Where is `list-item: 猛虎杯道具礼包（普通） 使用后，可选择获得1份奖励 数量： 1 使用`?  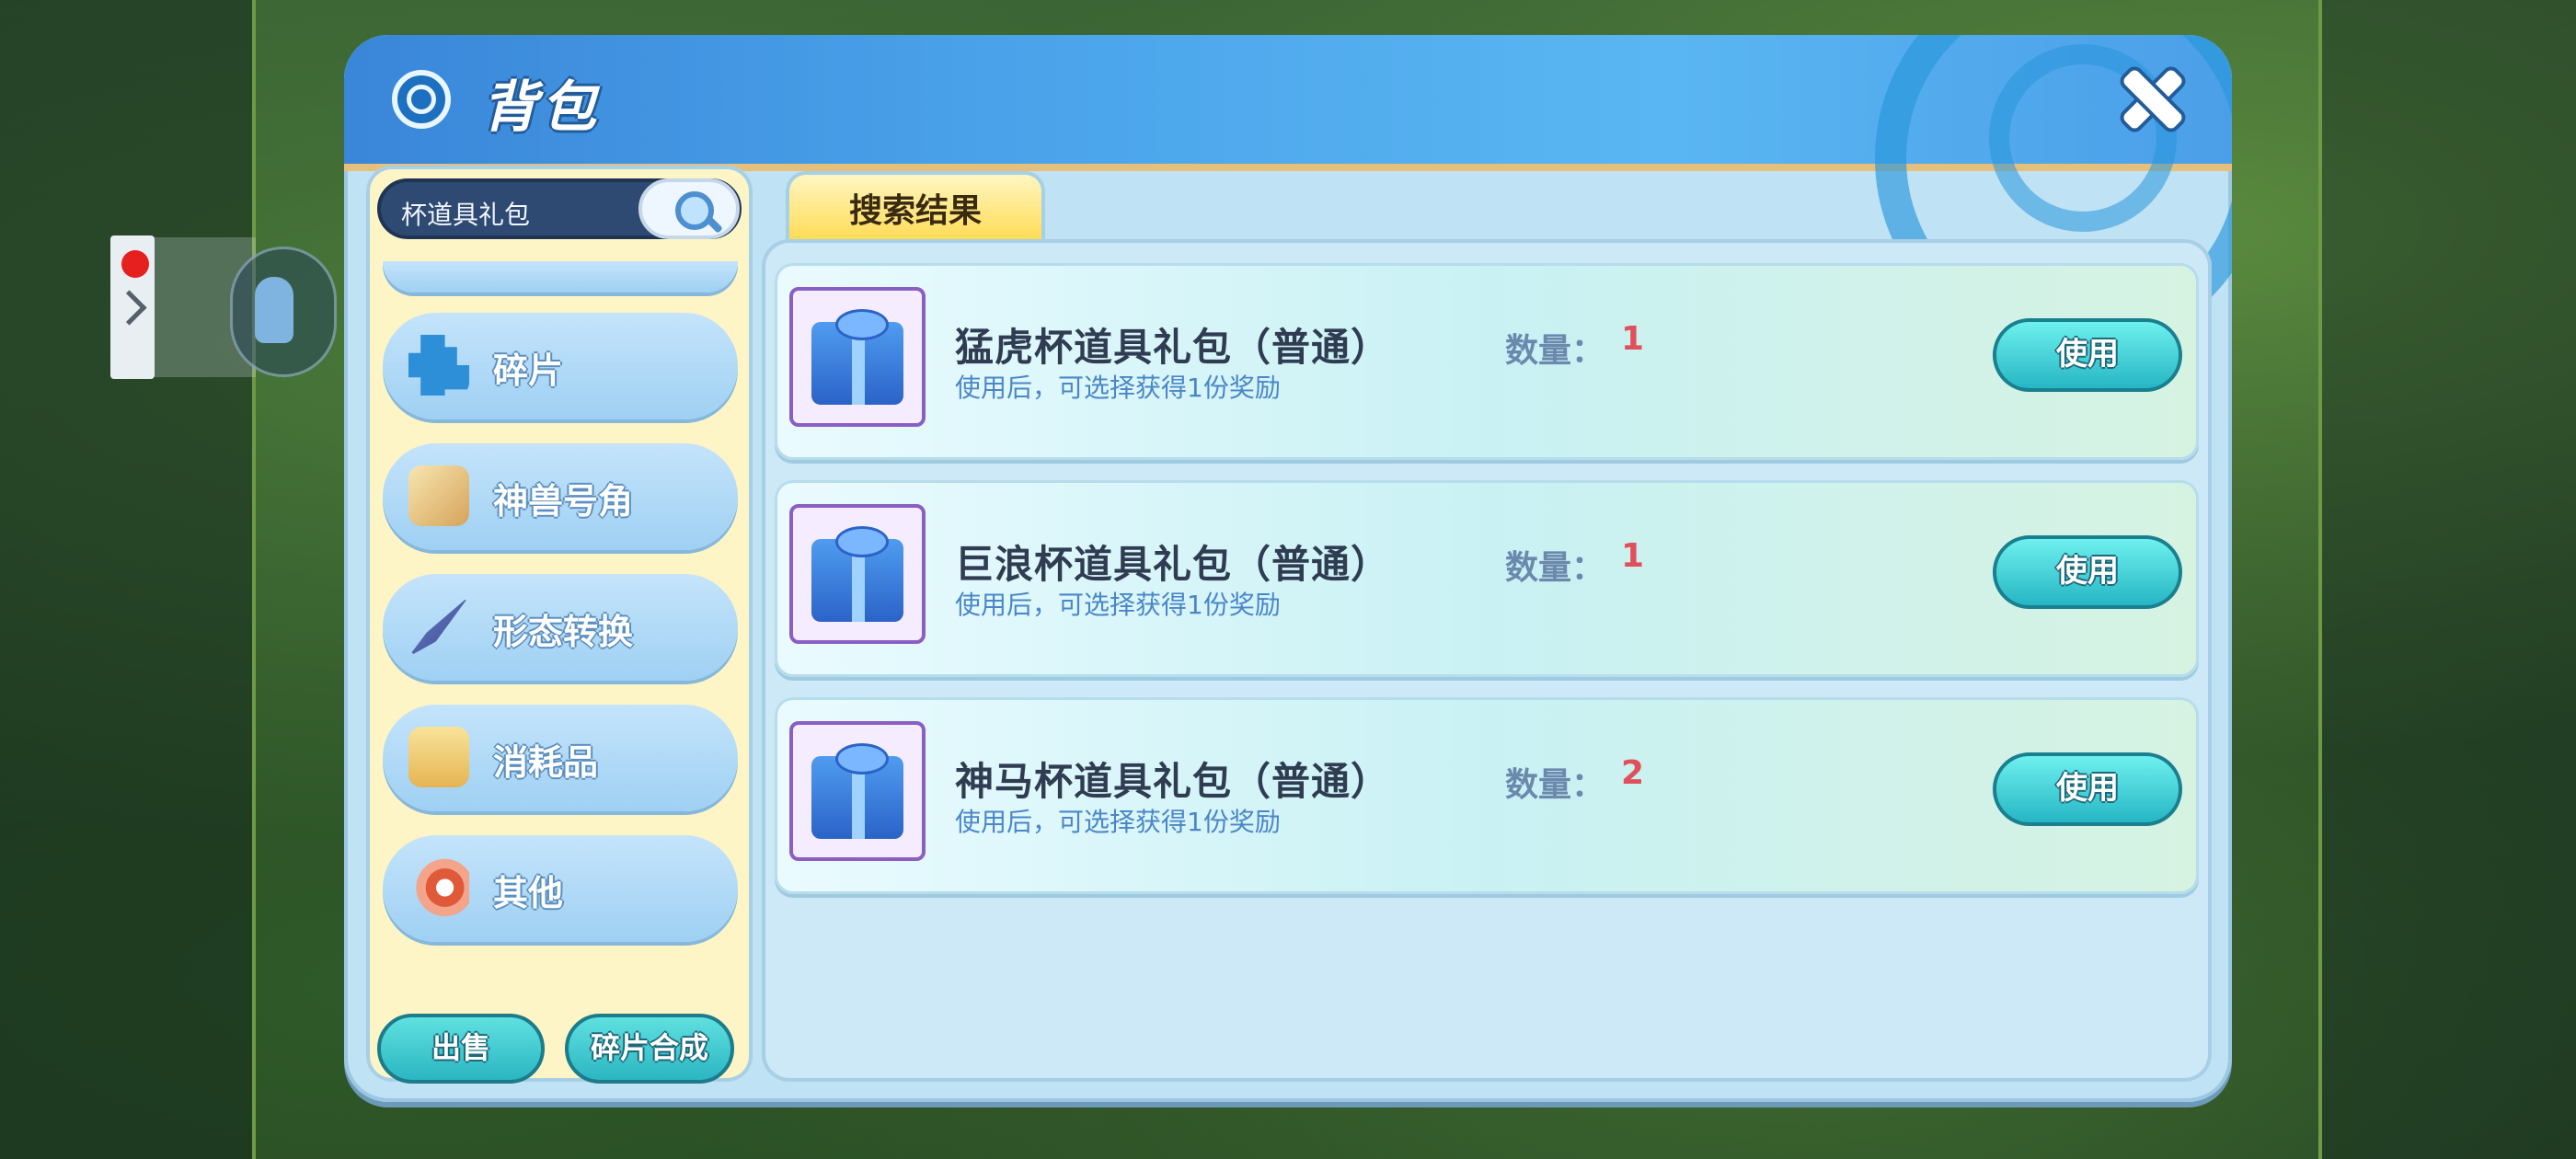
list-item: 猛虎杯道具礼包（普通） 使用后，可选择获得1份奖励 数量： 1 使用 is located at coordinates (1487, 361).